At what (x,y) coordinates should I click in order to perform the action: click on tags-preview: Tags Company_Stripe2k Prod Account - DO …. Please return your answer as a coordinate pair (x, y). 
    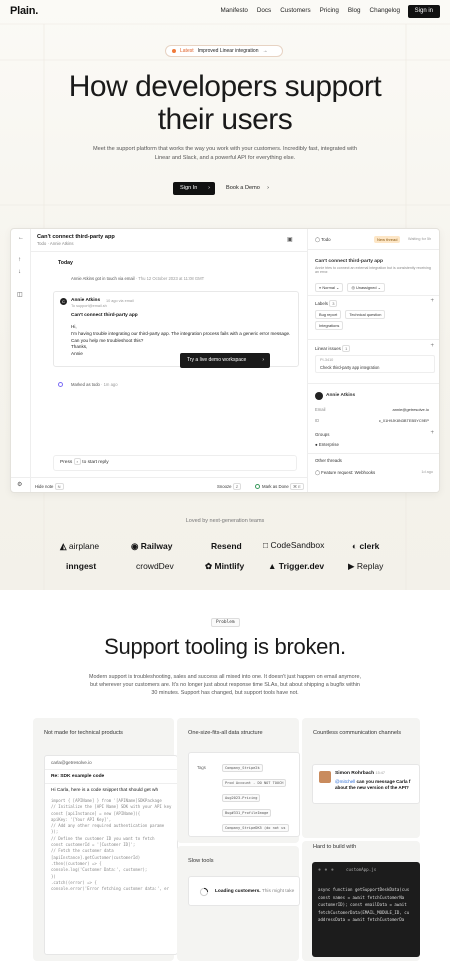
    Looking at the image, I should click on (244, 794).